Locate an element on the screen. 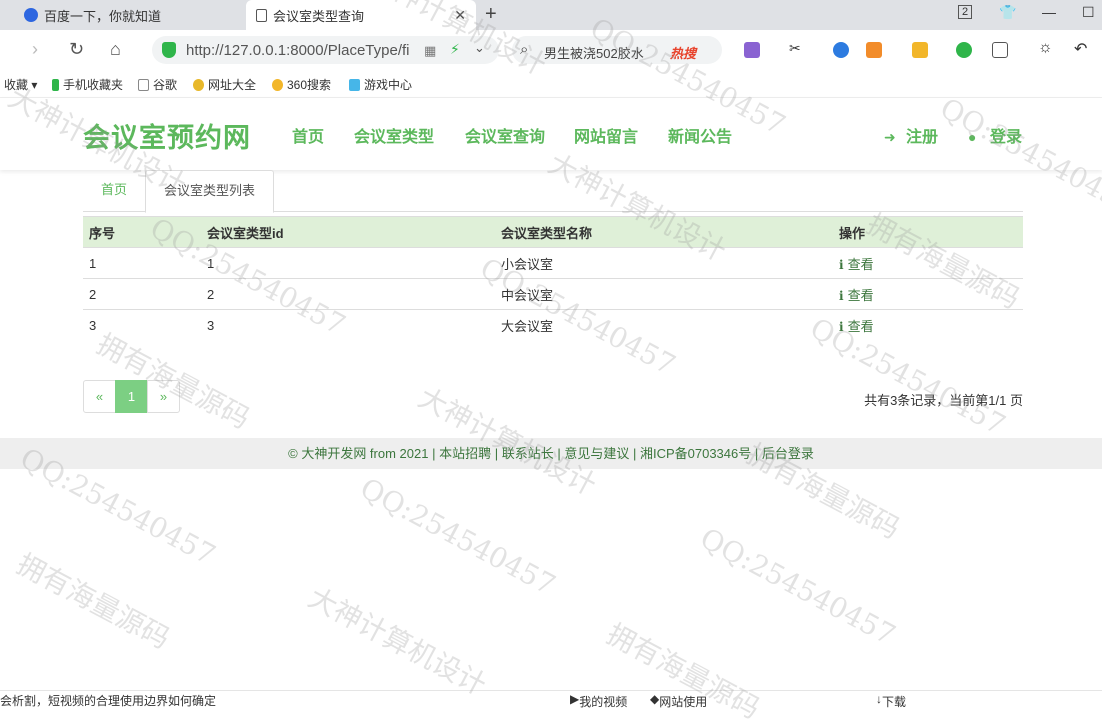 The image size is (1102, 727). find-icon is located at coordinates (841, 50).